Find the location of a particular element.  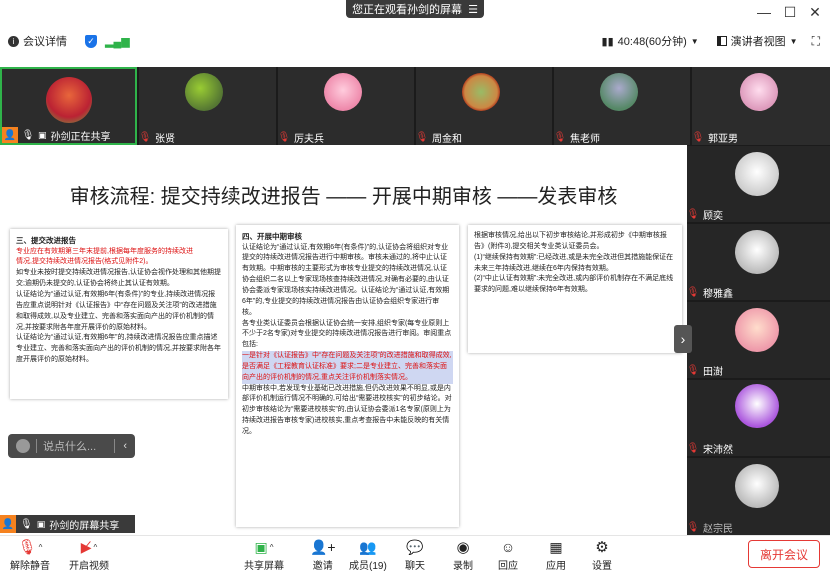

smiley-icon is located at coordinates (23, 446).